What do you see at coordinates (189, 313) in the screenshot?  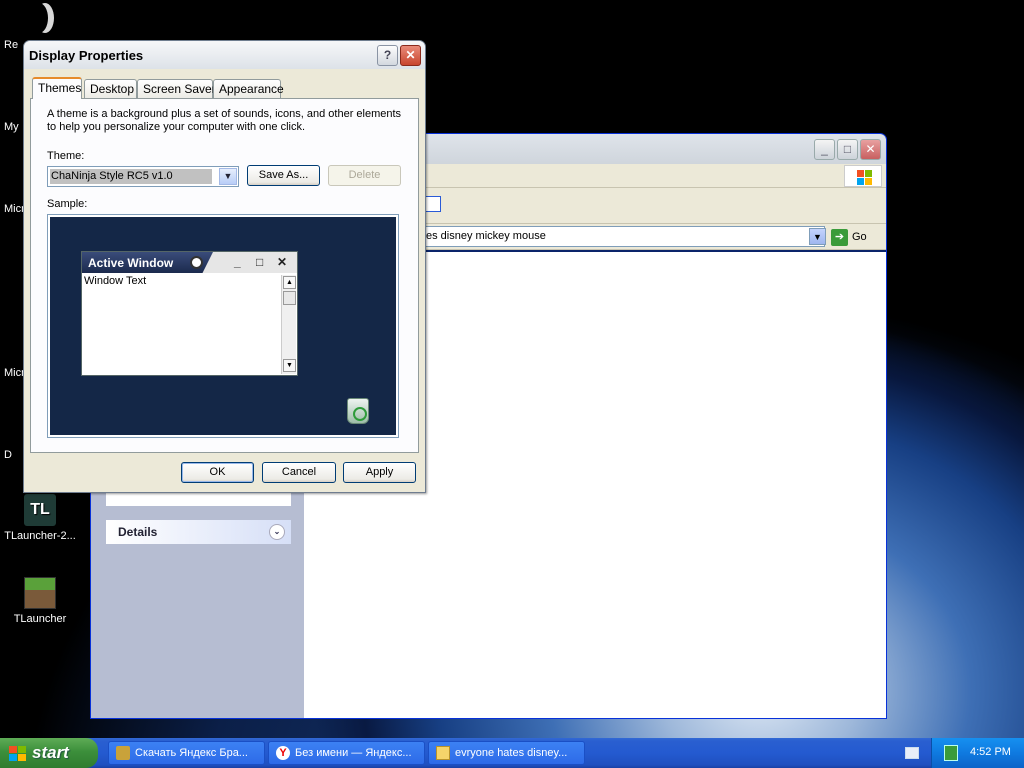 I see `sample-window: Active Window _ □ ✕ Window Text ▲ ▼` at bounding box center [189, 313].